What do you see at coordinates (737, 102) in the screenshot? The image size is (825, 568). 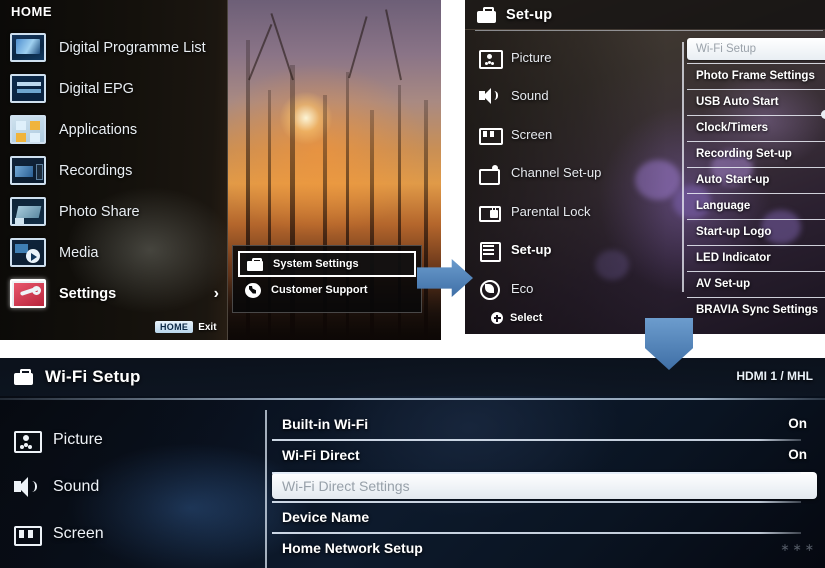 I see `setup-option-label: USB Auto Start` at bounding box center [737, 102].